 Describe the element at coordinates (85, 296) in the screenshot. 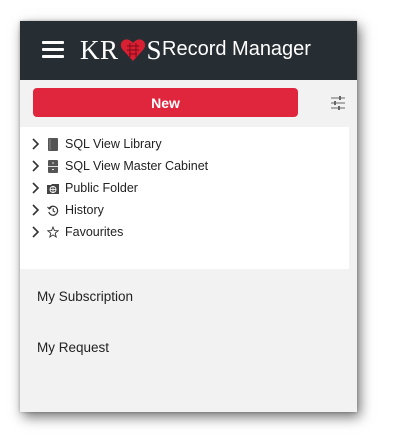

I see `my-subscription-link: My Subscription` at that location.